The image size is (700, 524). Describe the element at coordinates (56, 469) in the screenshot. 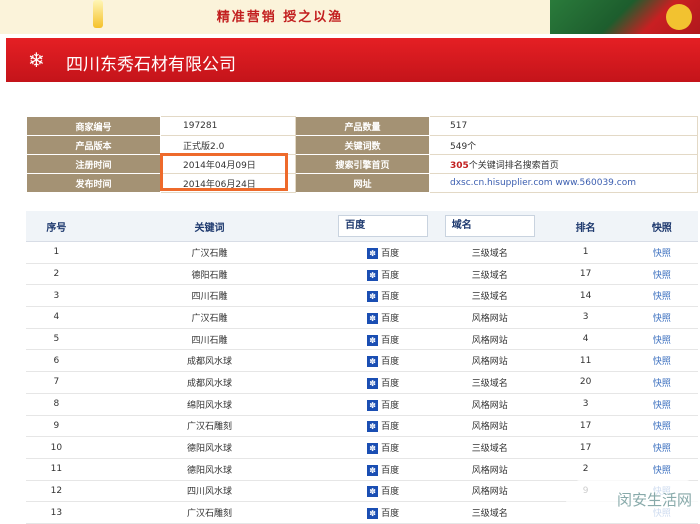

I see `row-no: 11` at that location.